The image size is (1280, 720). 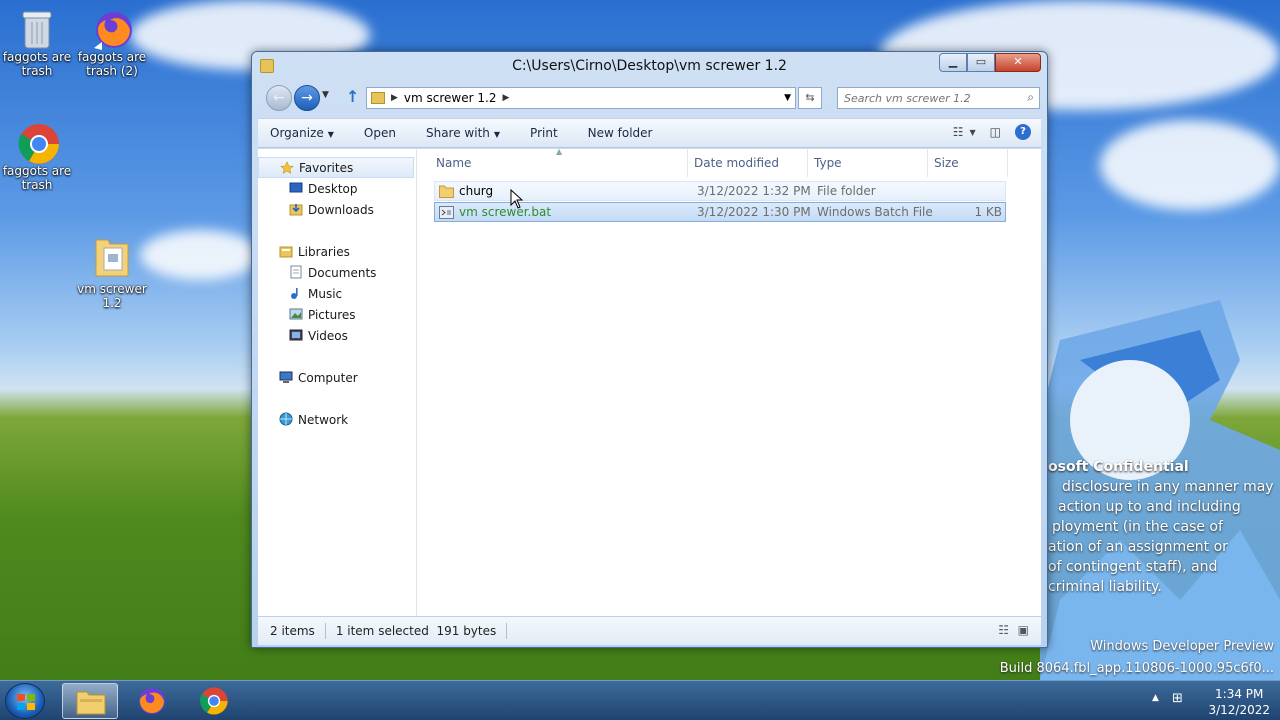 I want to click on file-type: File folder, so click(x=846, y=191).